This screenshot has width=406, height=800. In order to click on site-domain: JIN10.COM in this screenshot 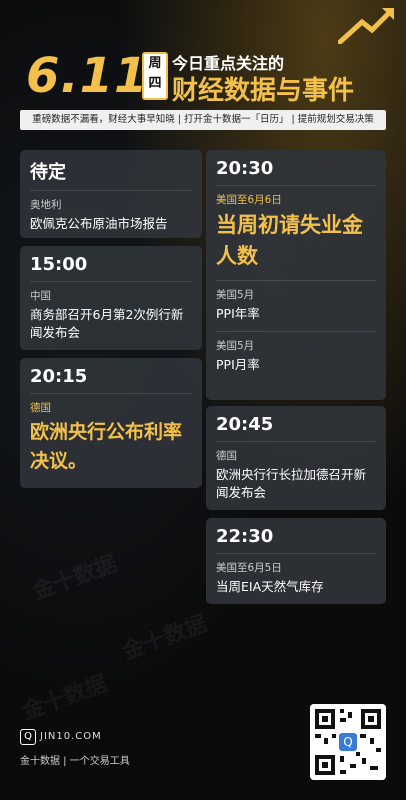, I will do `click(71, 736)`.